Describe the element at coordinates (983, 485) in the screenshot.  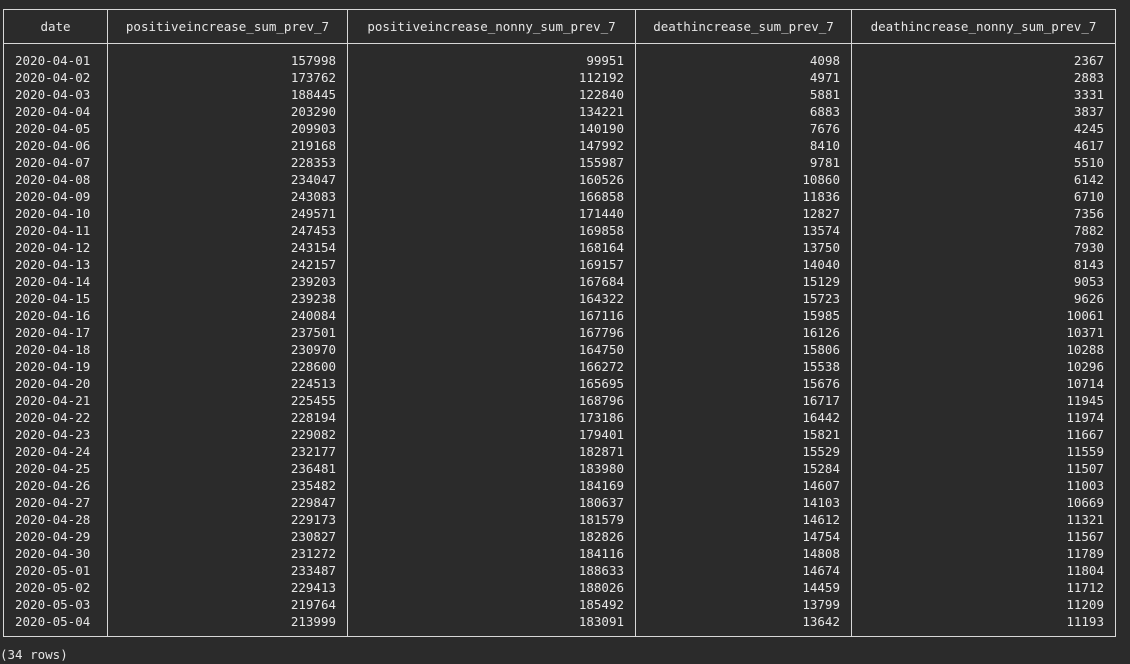
I see `cell-deathincrease-nonny-sum-prev-7: 11003` at that location.